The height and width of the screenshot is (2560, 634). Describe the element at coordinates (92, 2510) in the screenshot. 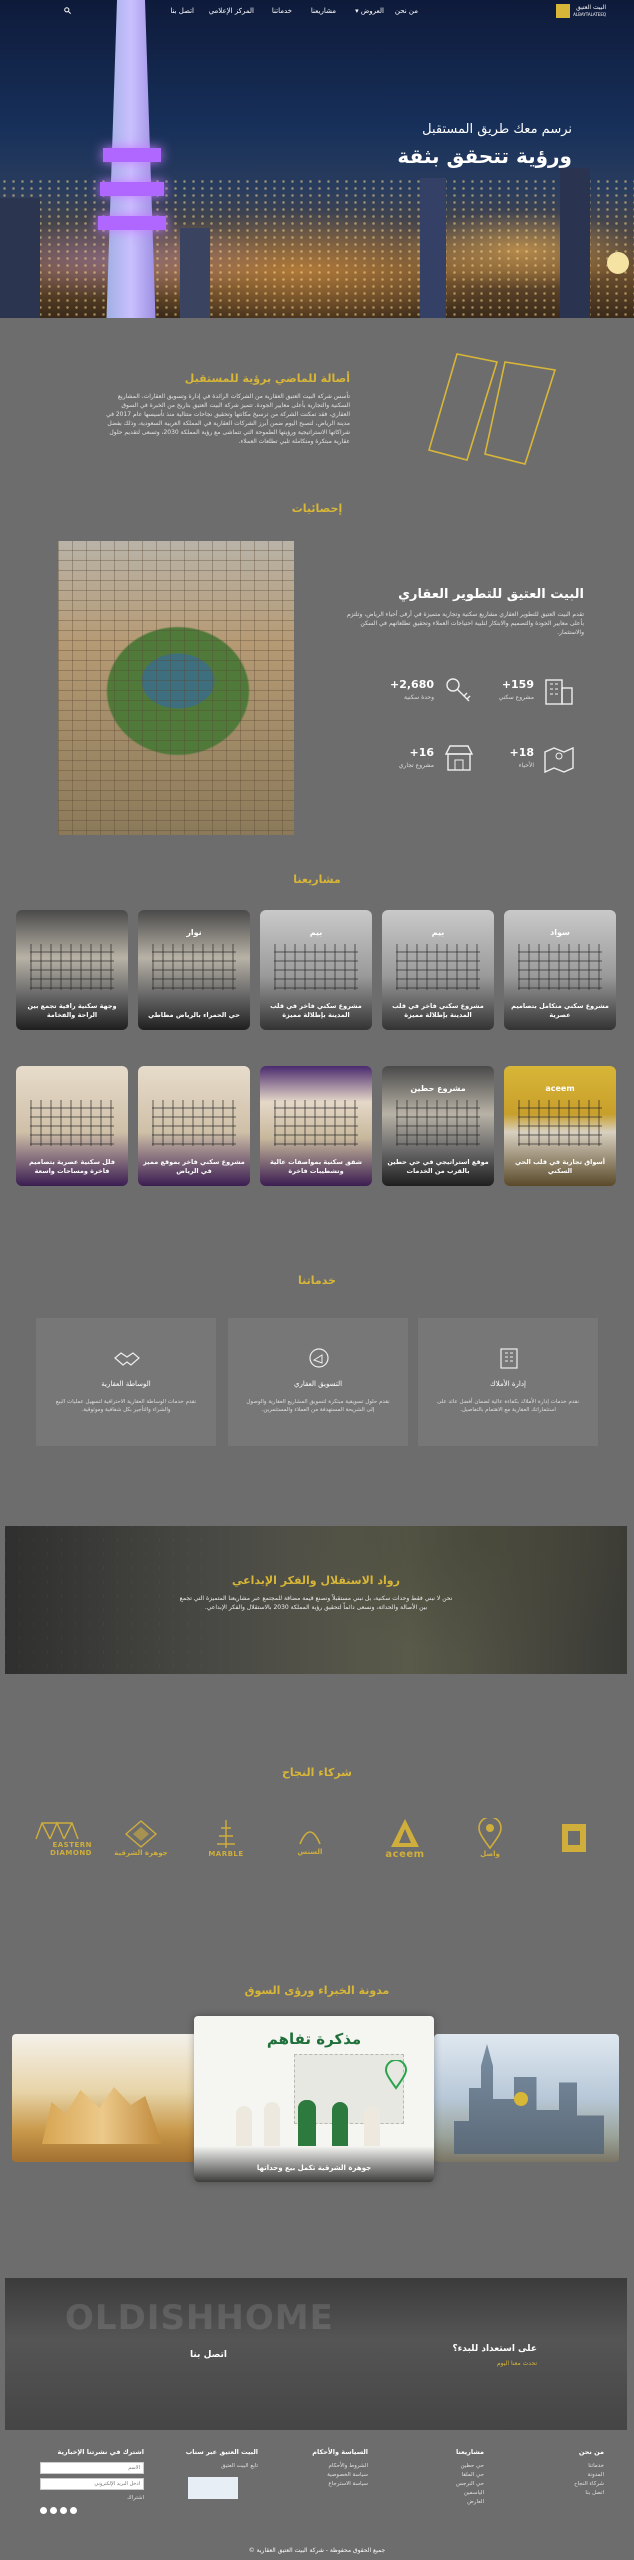

I see `social-icons` at that location.